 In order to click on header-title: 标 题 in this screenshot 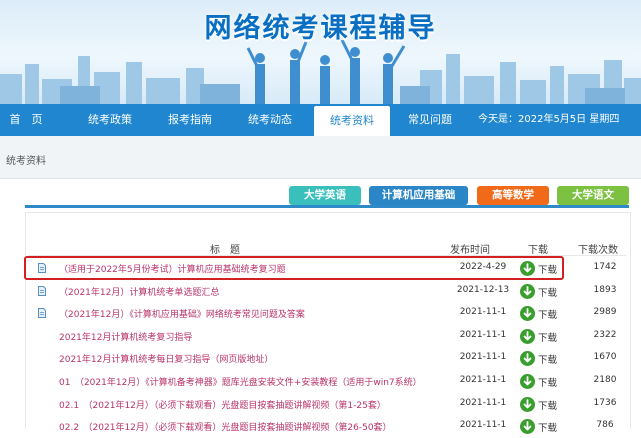, I will do `click(225, 250)`.